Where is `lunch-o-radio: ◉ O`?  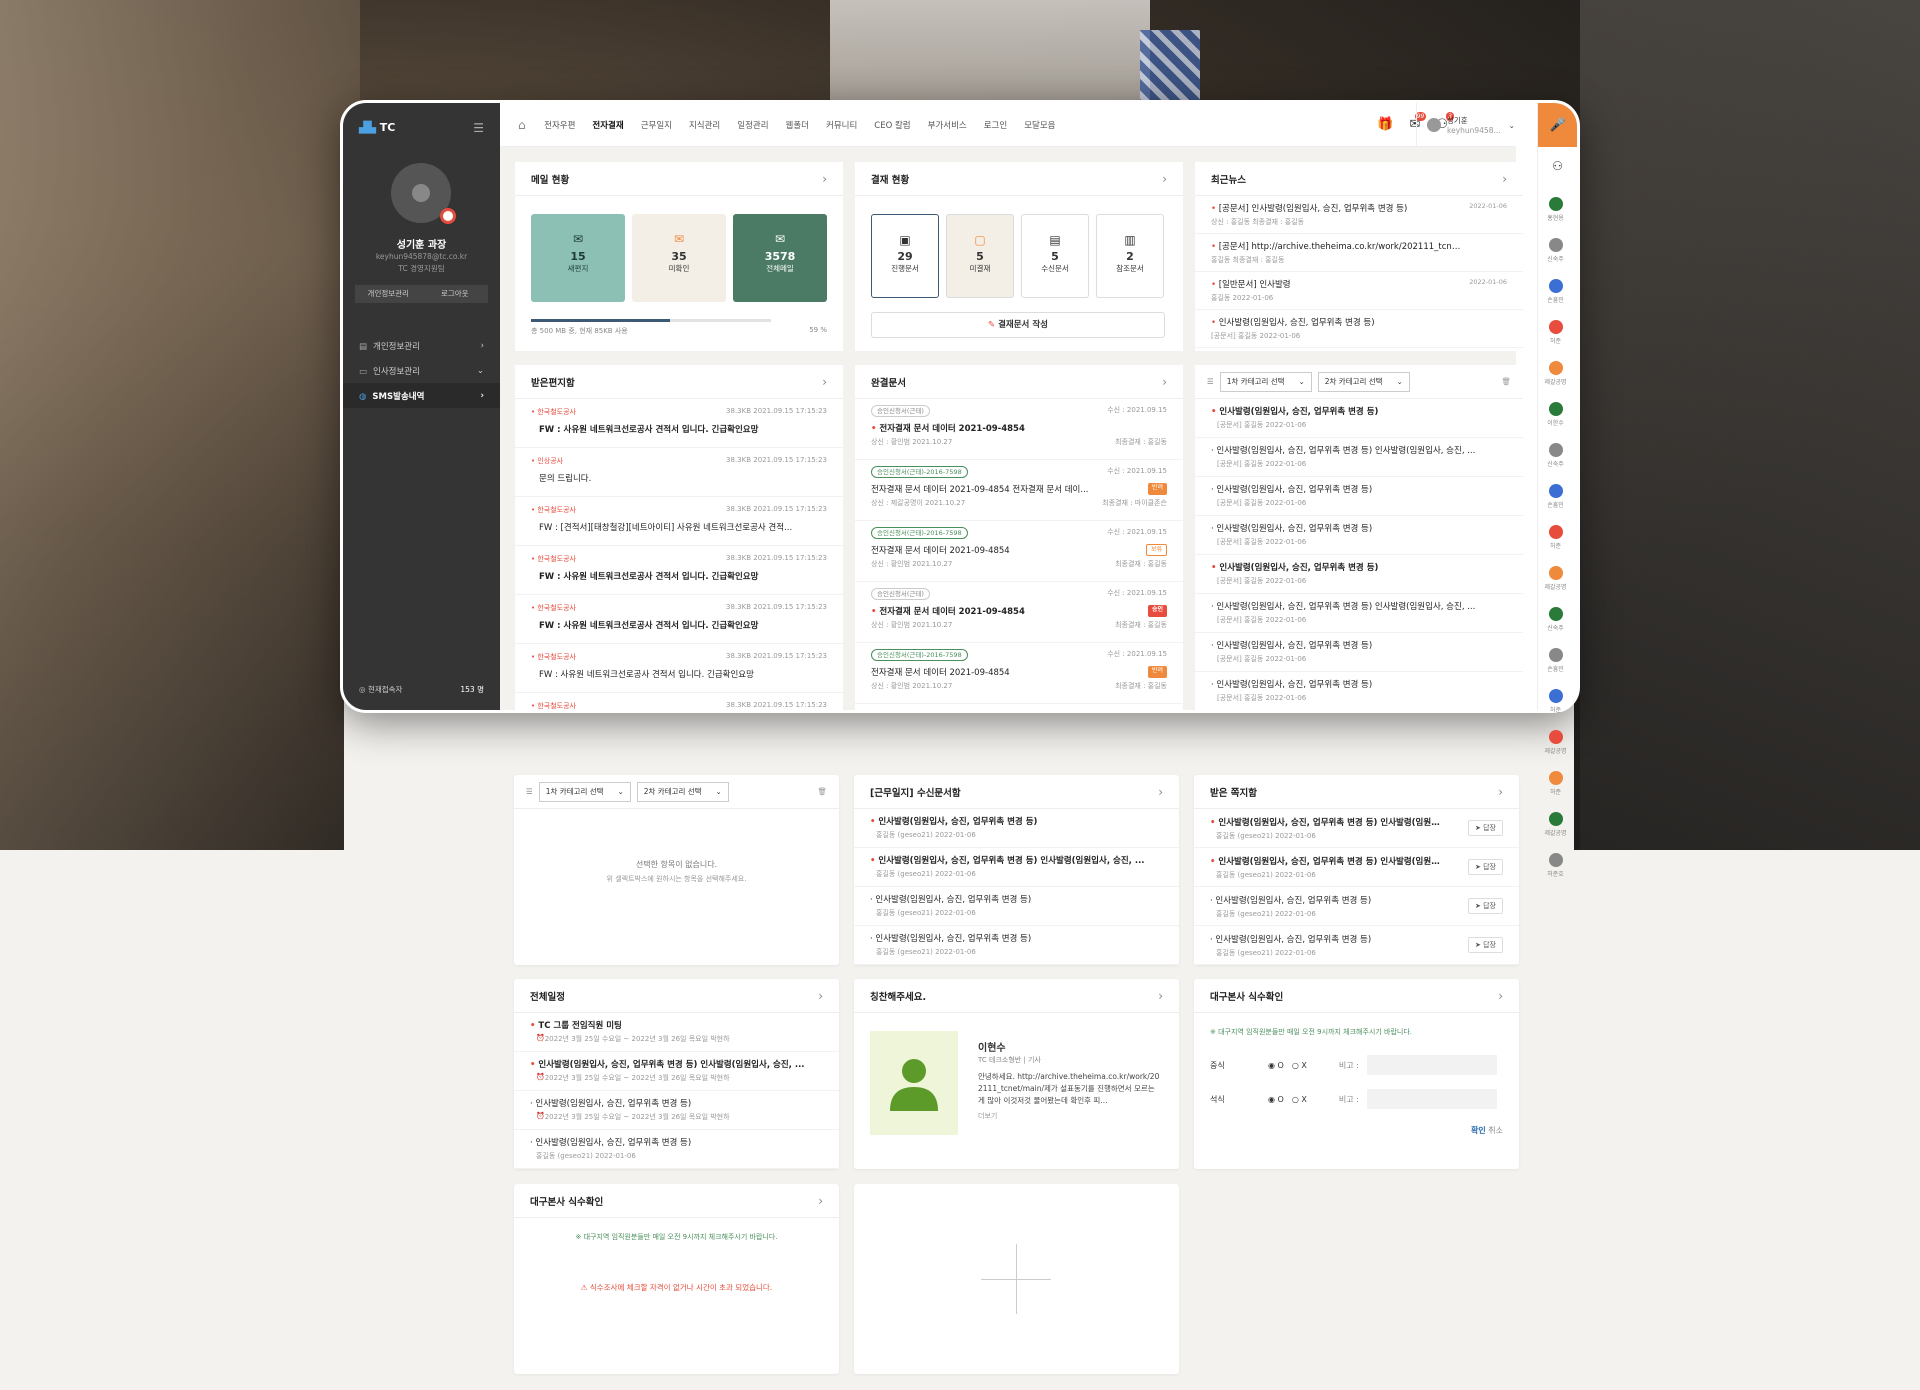
lunch-o-radio: ◉ O is located at coordinates (1276, 1065).